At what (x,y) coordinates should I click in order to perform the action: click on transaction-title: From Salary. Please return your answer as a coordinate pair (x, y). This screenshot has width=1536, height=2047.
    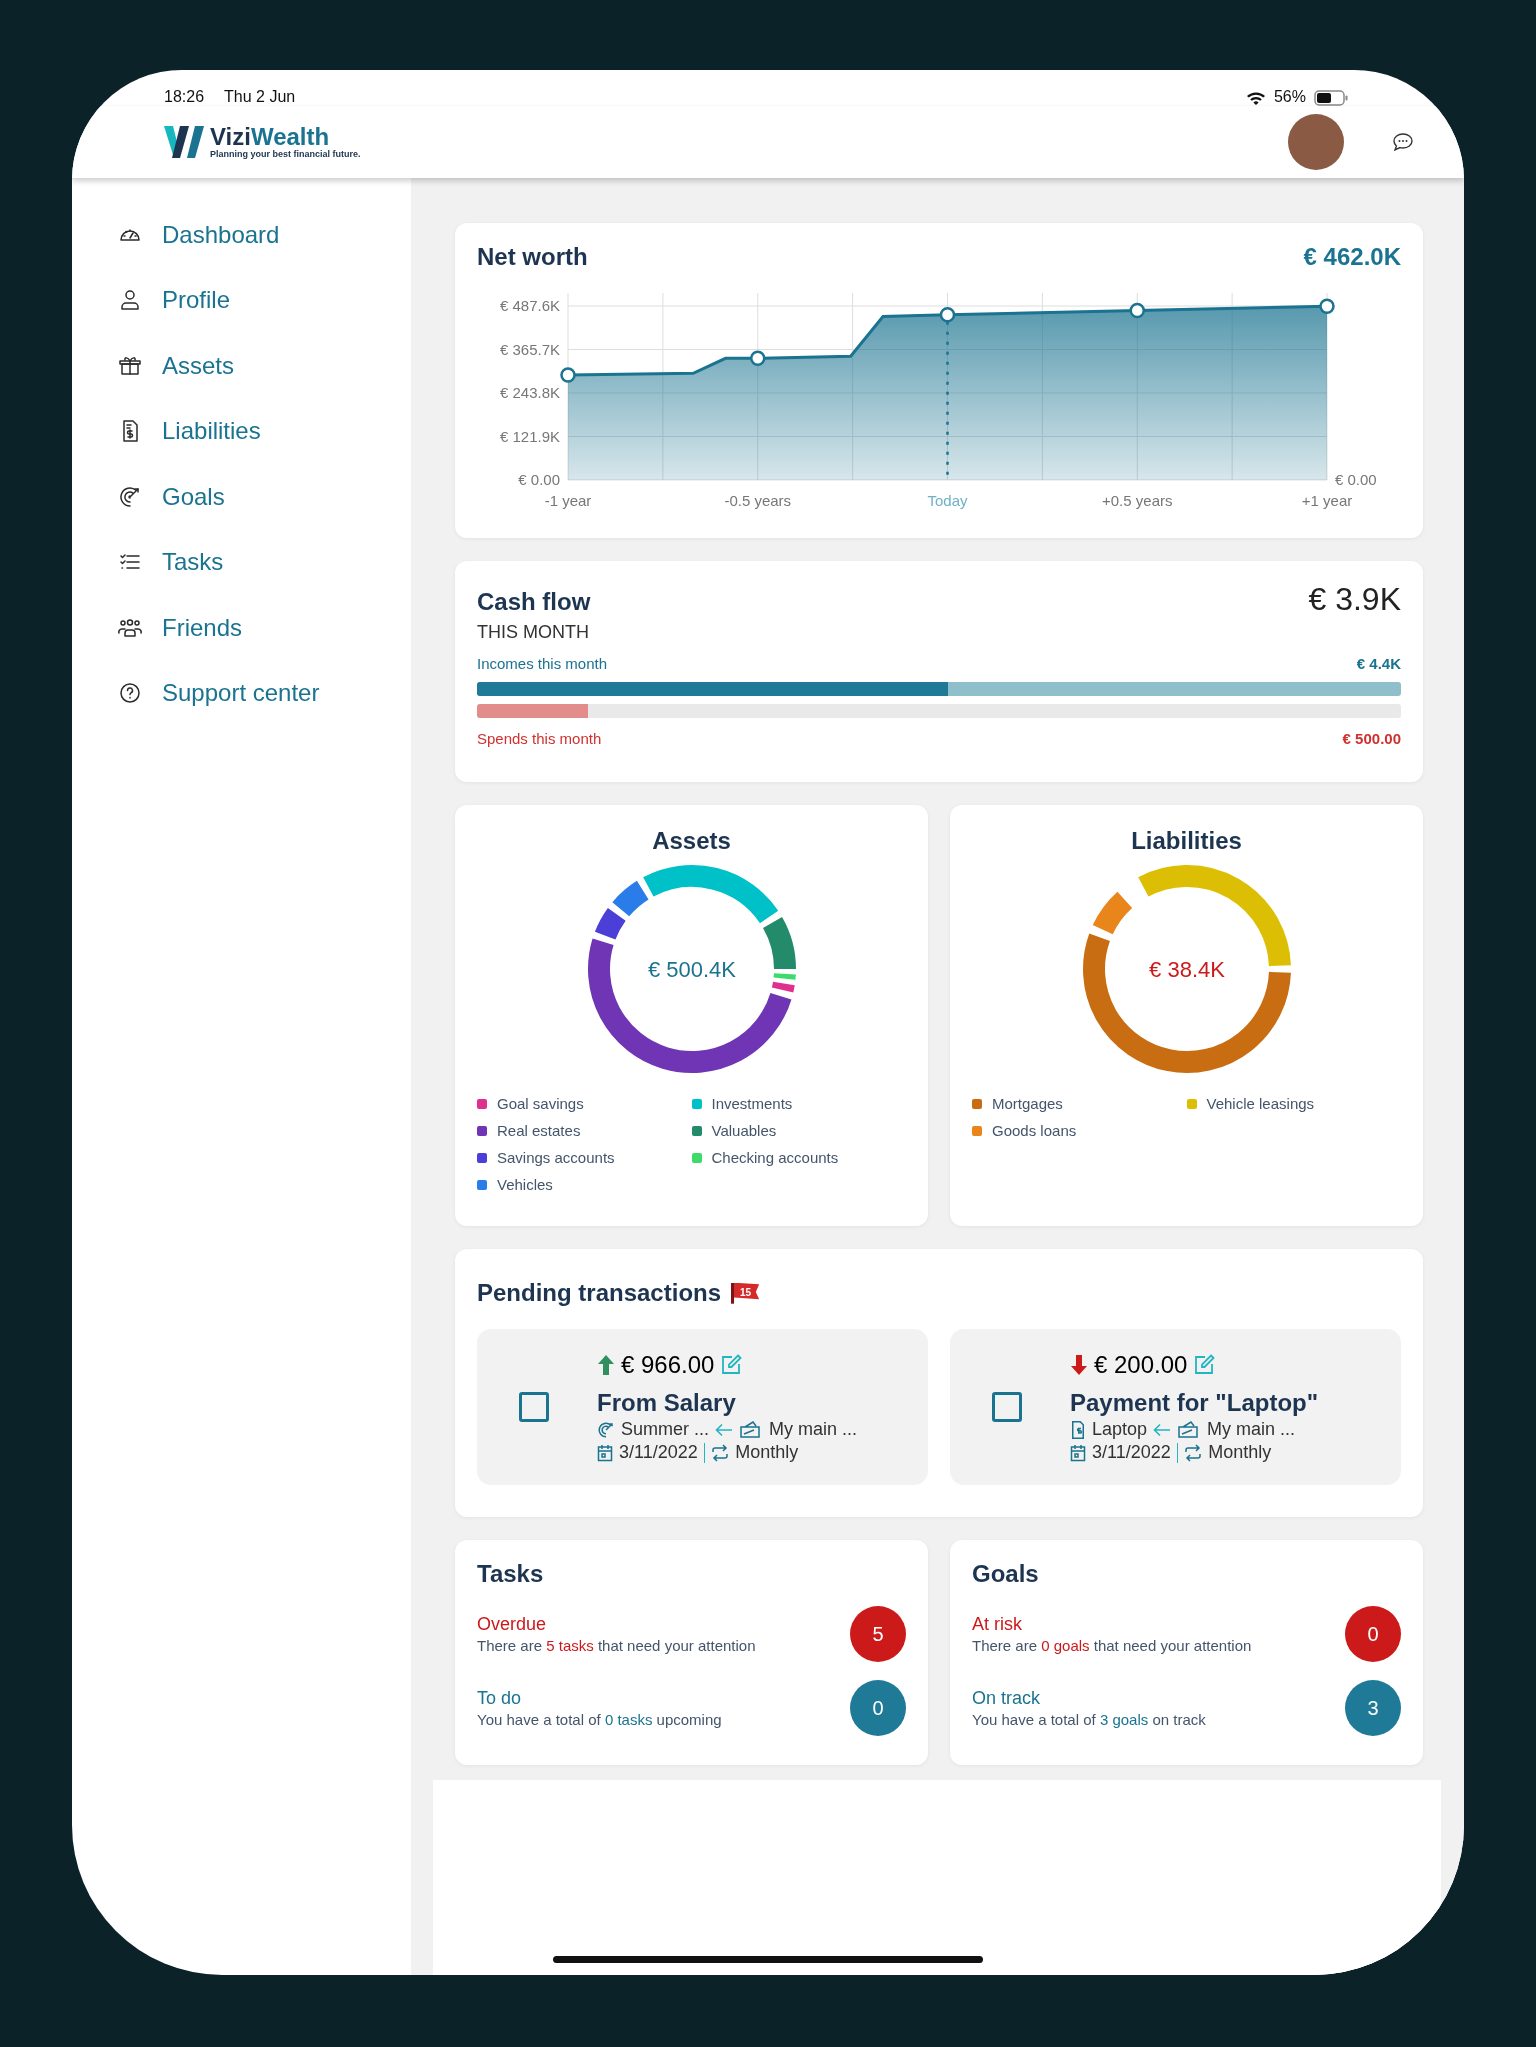
    Looking at the image, I should click on (667, 1403).